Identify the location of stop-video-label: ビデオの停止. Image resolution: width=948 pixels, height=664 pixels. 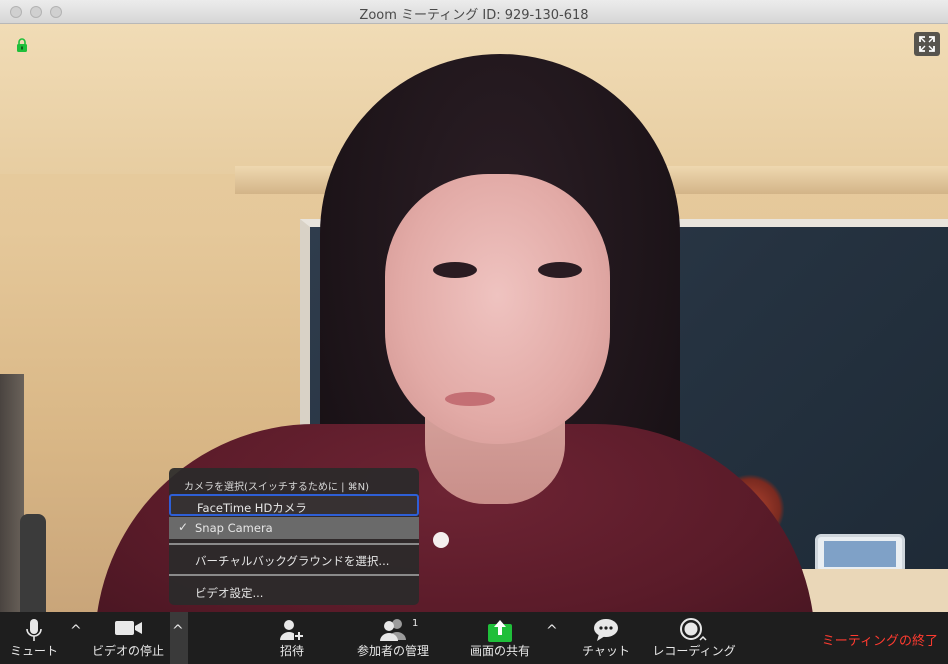
(127, 651).